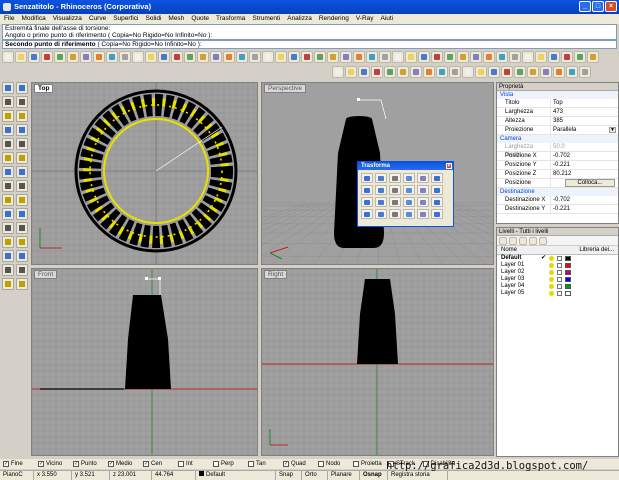 This screenshot has height=480, width=619. What do you see at coordinates (289, 475) in the screenshot?
I see `status-snap: Snap` at bounding box center [289, 475].